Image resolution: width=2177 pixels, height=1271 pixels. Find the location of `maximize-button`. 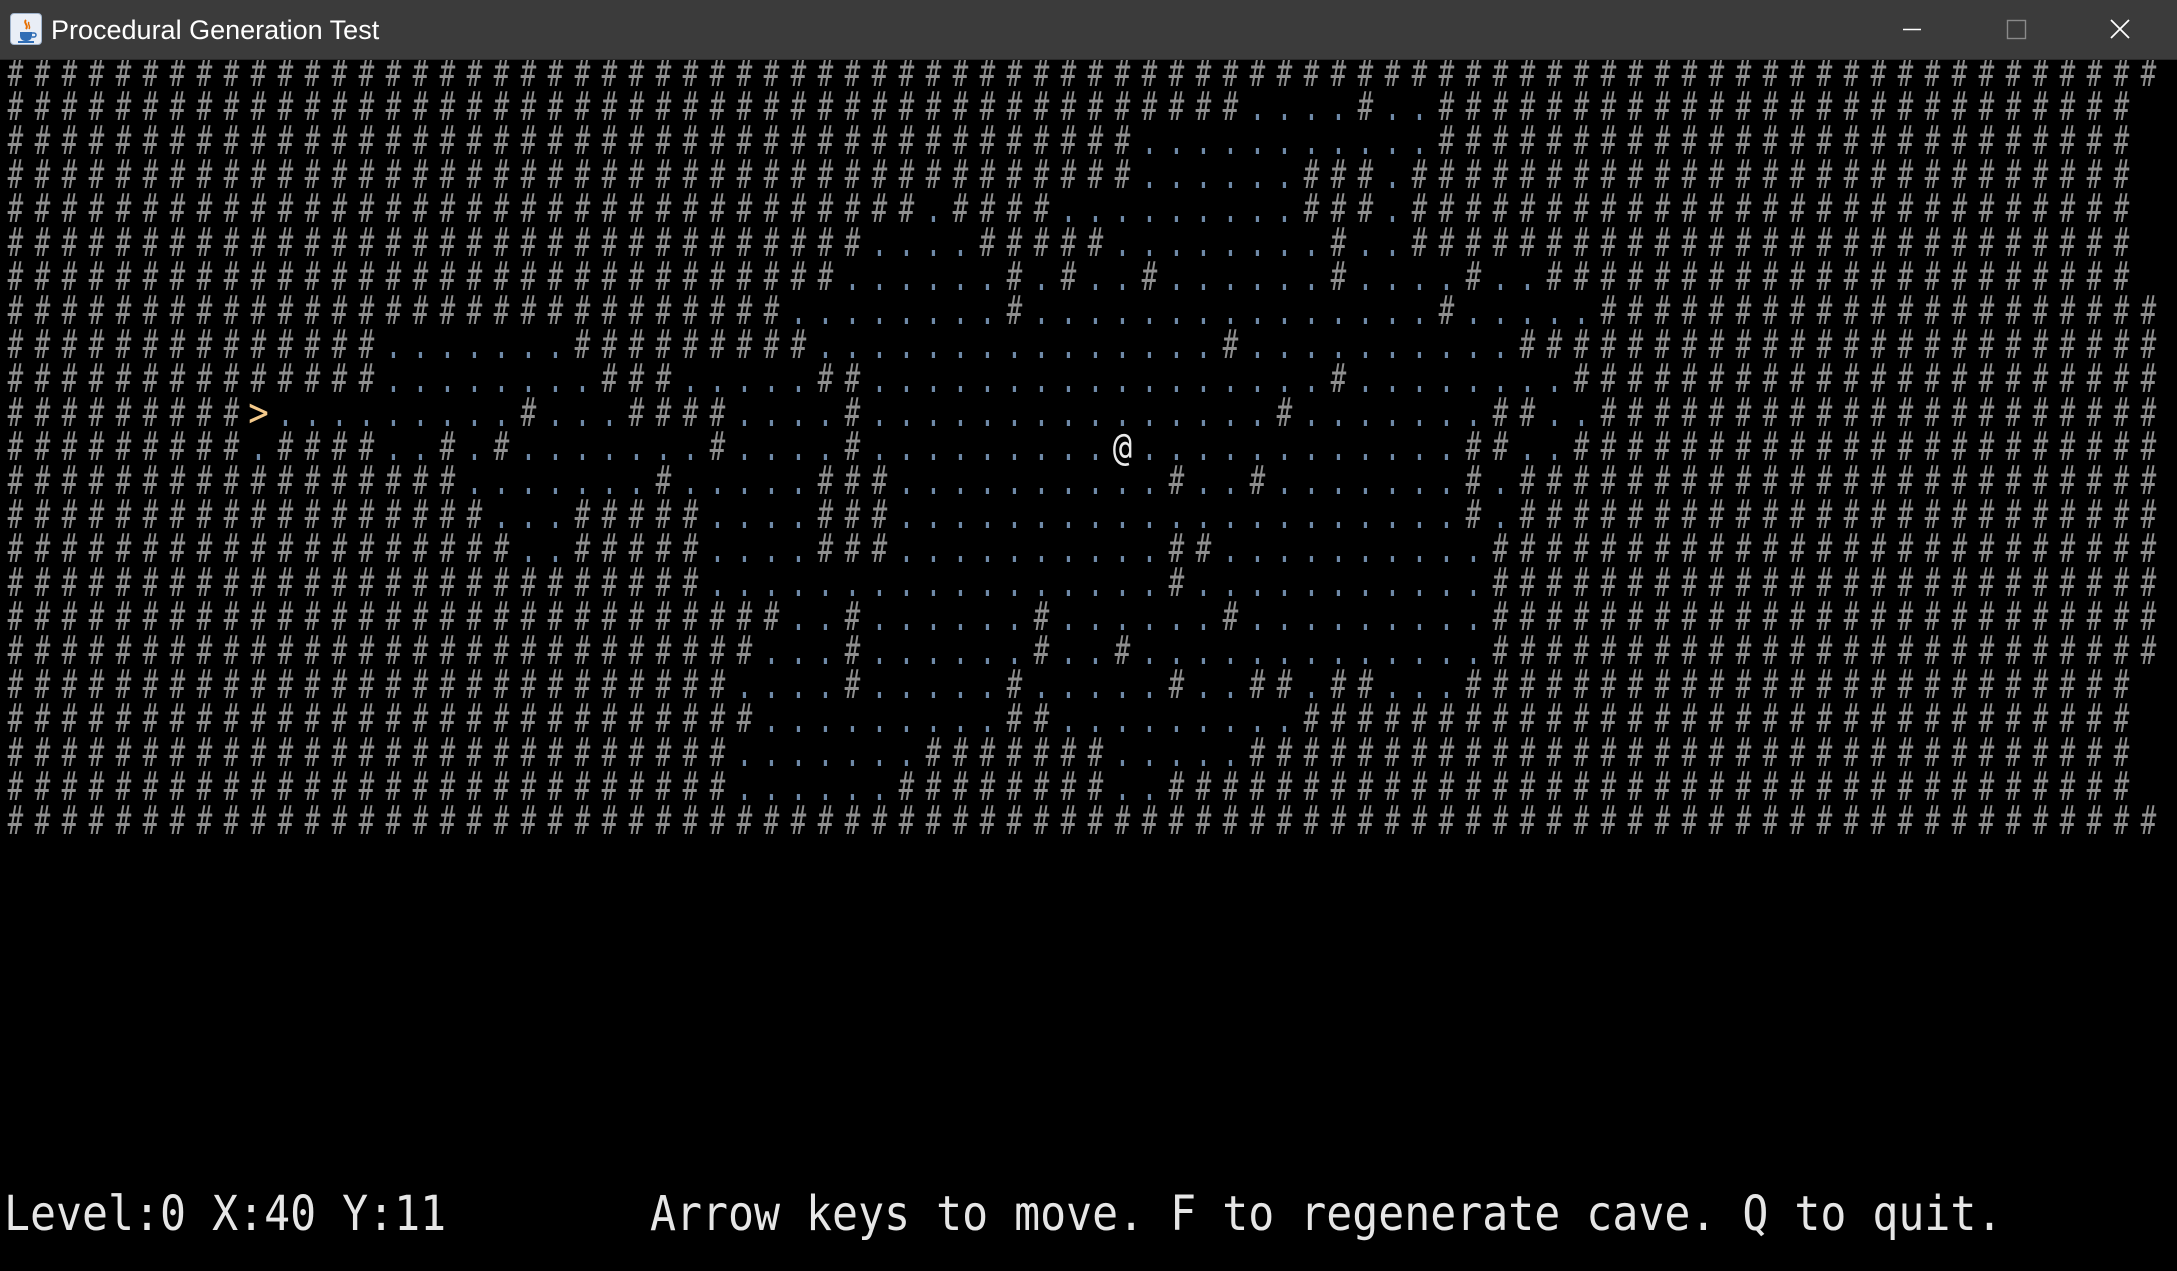

maximize-button is located at coordinates (2016, 29).